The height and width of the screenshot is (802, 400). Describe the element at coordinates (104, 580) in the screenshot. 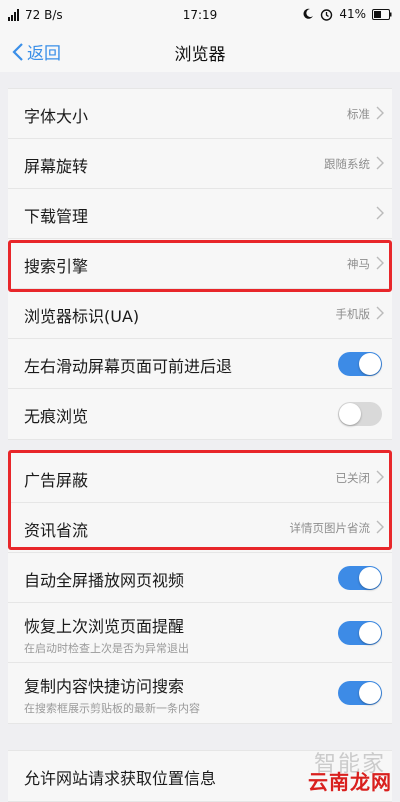

I see `item-label: 自动全屏播放网页视频` at that location.